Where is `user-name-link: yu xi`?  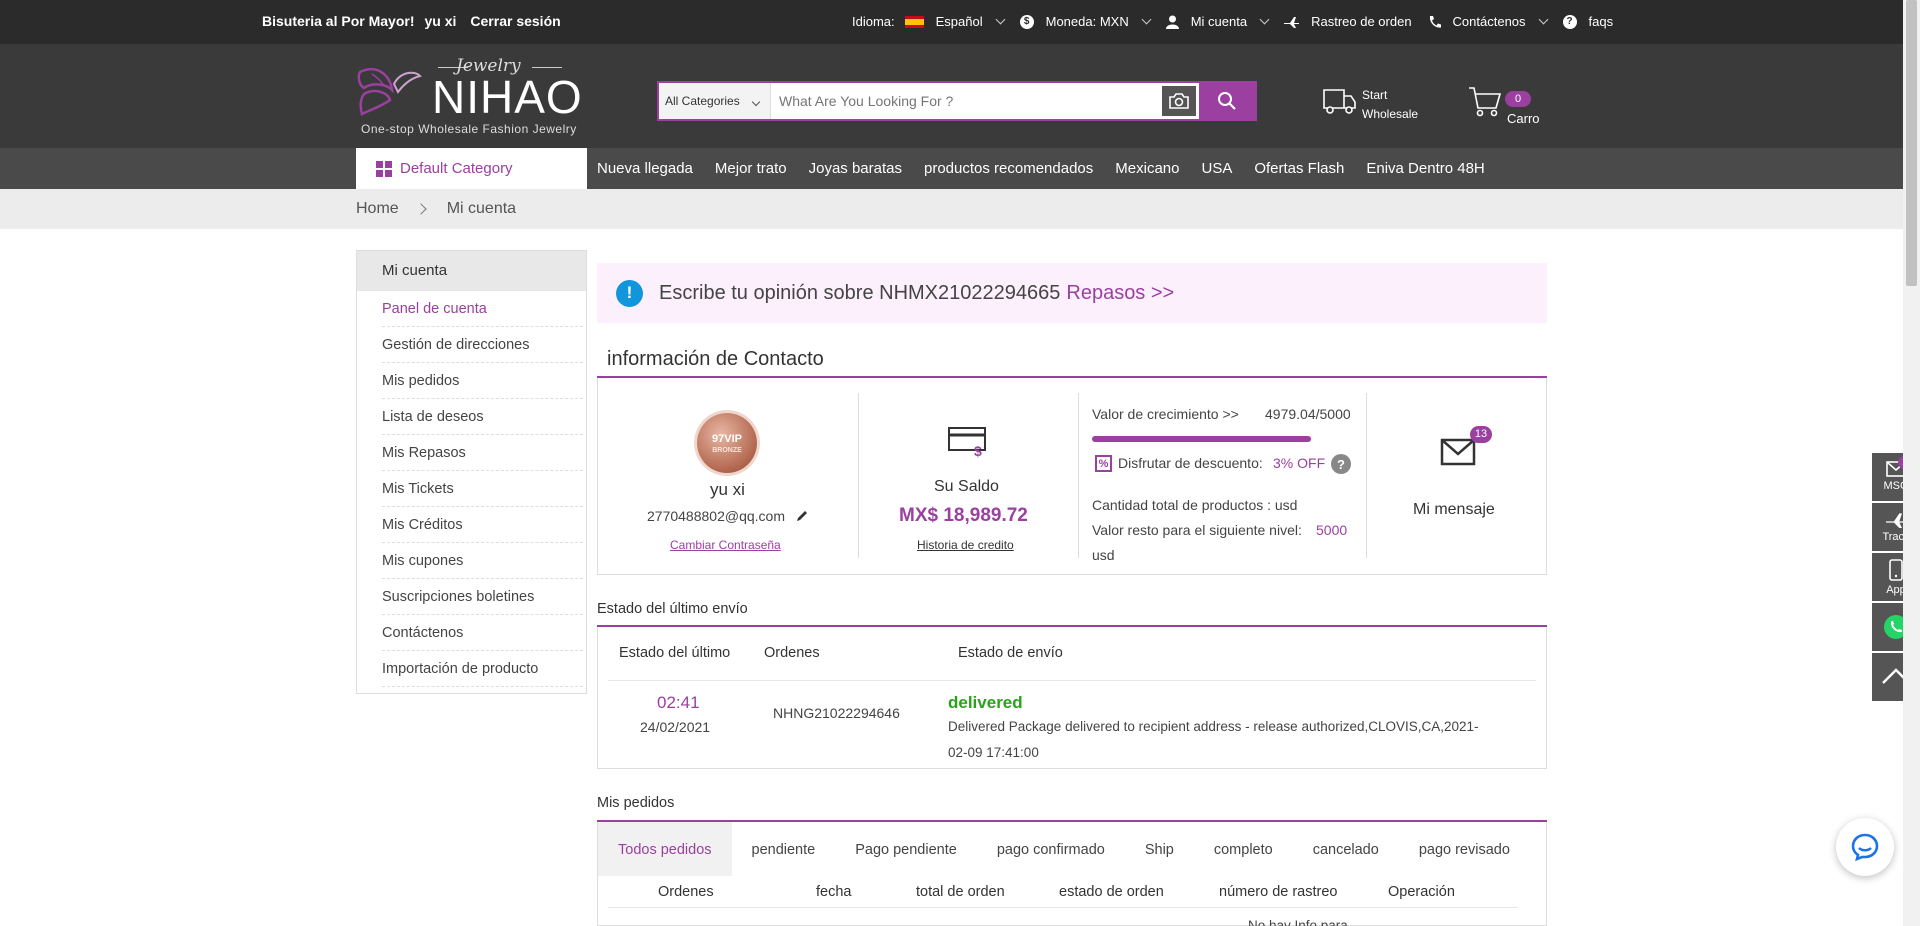 user-name-link: yu xi is located at coordinates (441, 21).